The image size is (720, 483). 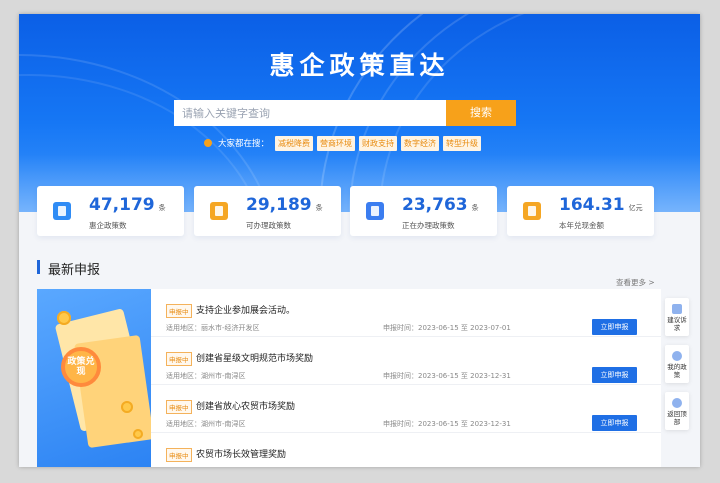 I want to click on stat-label: 本年兑现金额, so click(x=581, y=225).